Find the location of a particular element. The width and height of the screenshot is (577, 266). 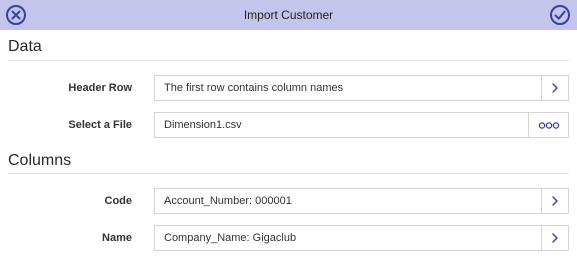

header-row-expand-button is located at coordinates (554, 88).